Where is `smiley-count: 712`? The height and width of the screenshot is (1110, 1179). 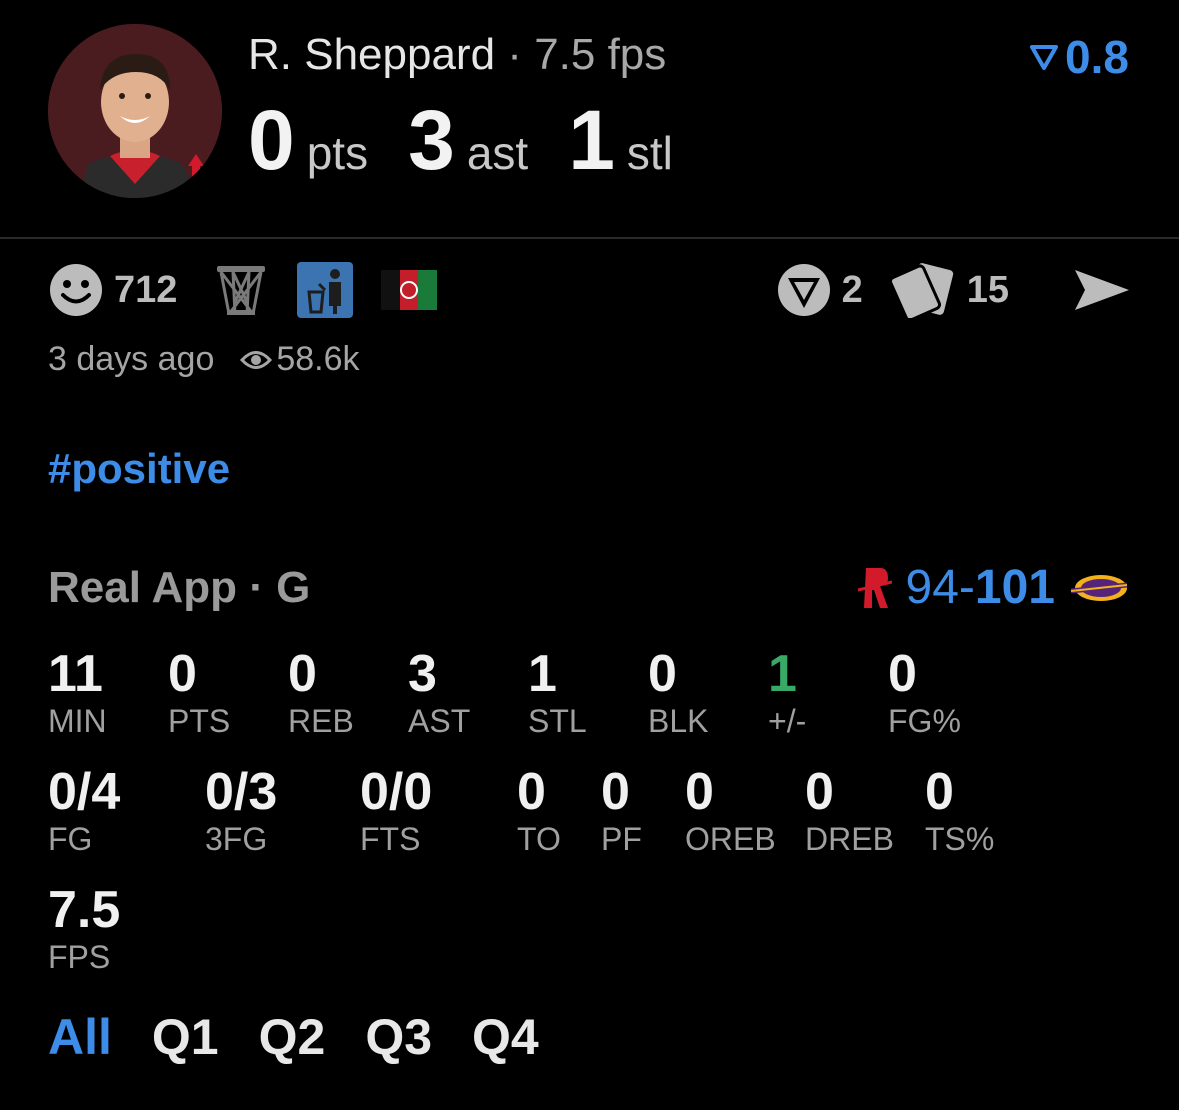 smiley-count: 712 is located at coordinates (146, 289).